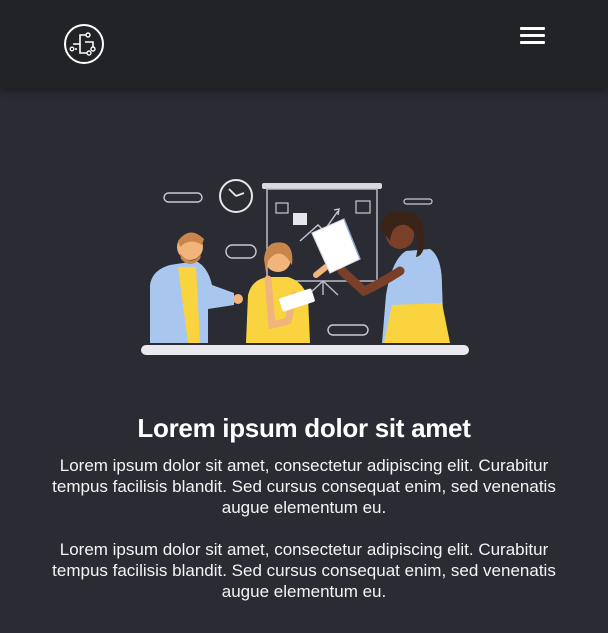 This screenshot has width=608, height=633. Describe the element at coordinates (304, 44) in the screenshot. I see `top-navbar` at that location.